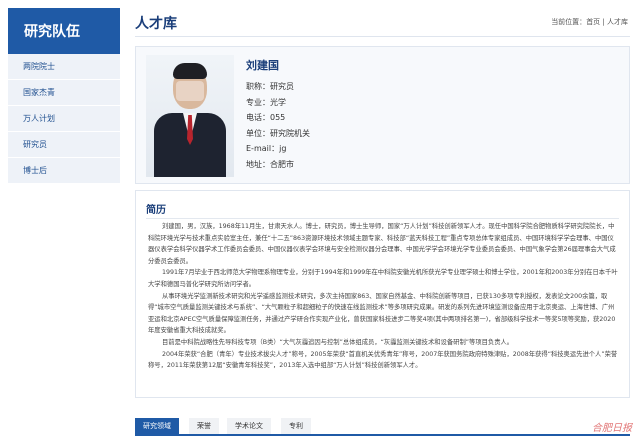  What do you see at coordinates (157, 426) in the screenshot?
I see `tab-research-field: 研究领域` at bounding box center [157, 426].